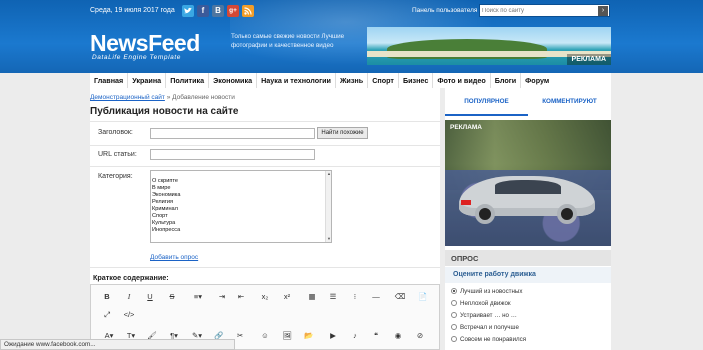  What do you see at coordinates (603, 11) in the screenshot?
I see `search-icon: ›` at bounding box center [603, 11].